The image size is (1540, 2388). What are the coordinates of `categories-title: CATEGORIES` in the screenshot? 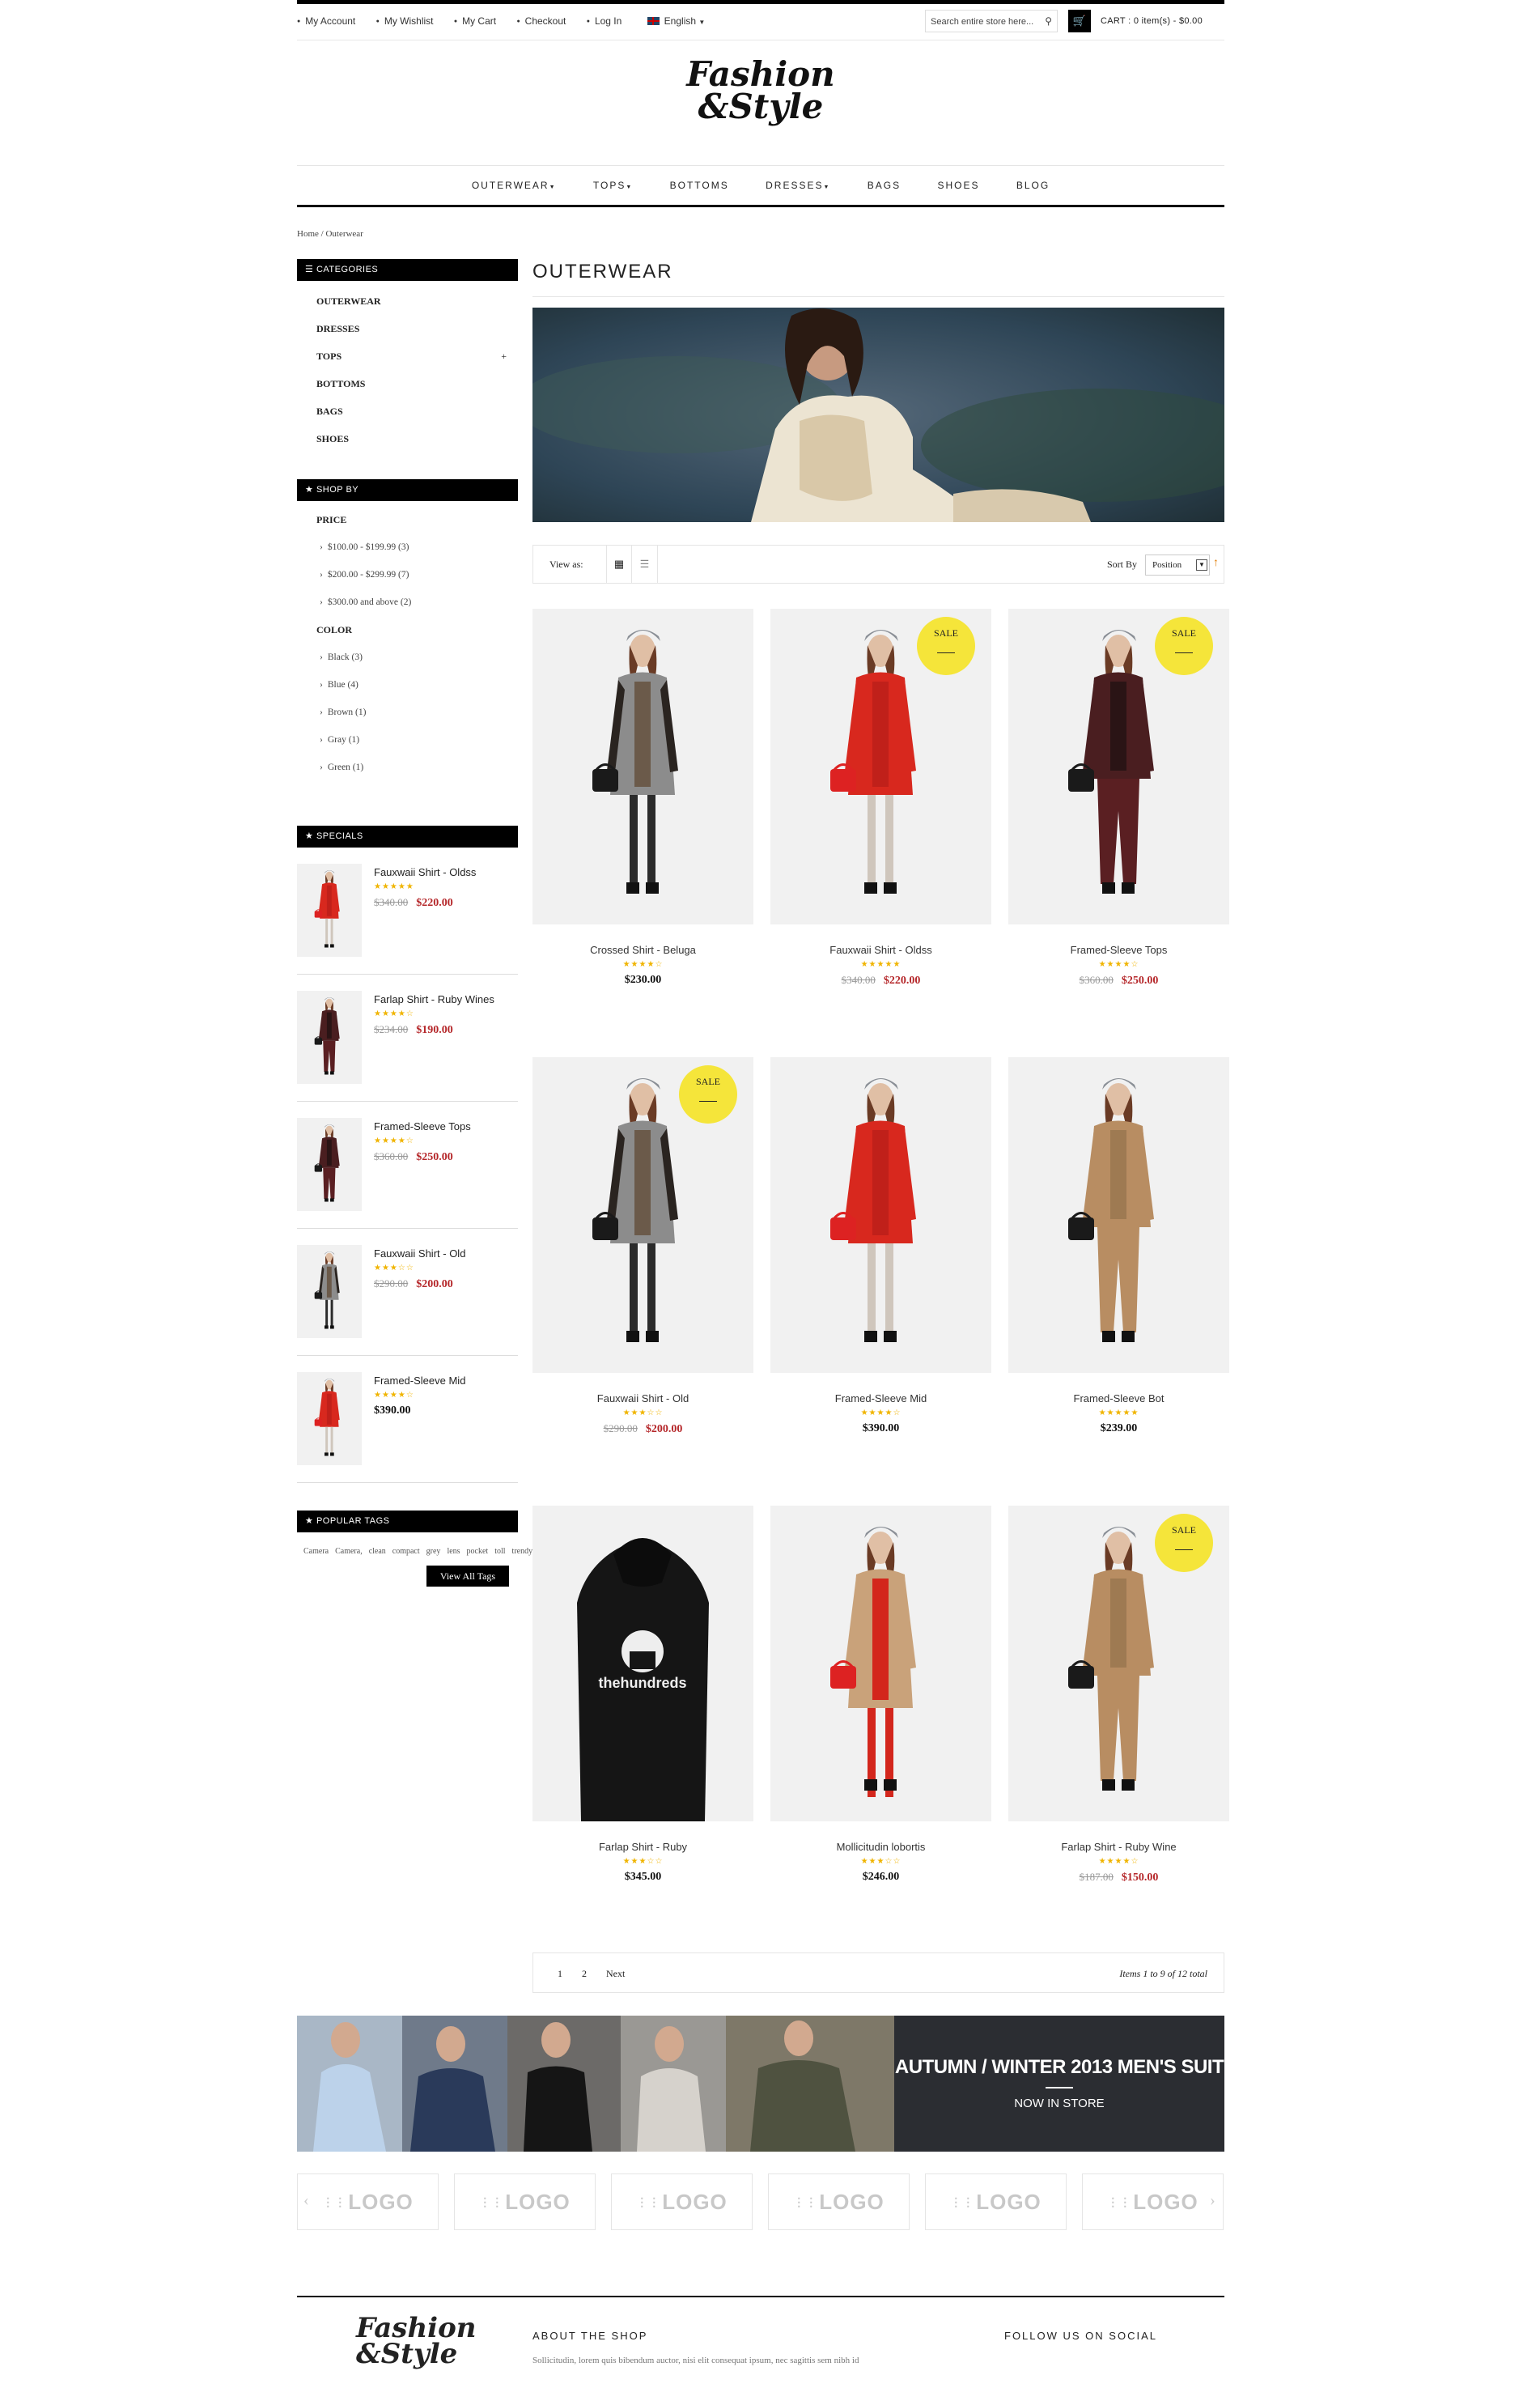 It's located at (347, 269).